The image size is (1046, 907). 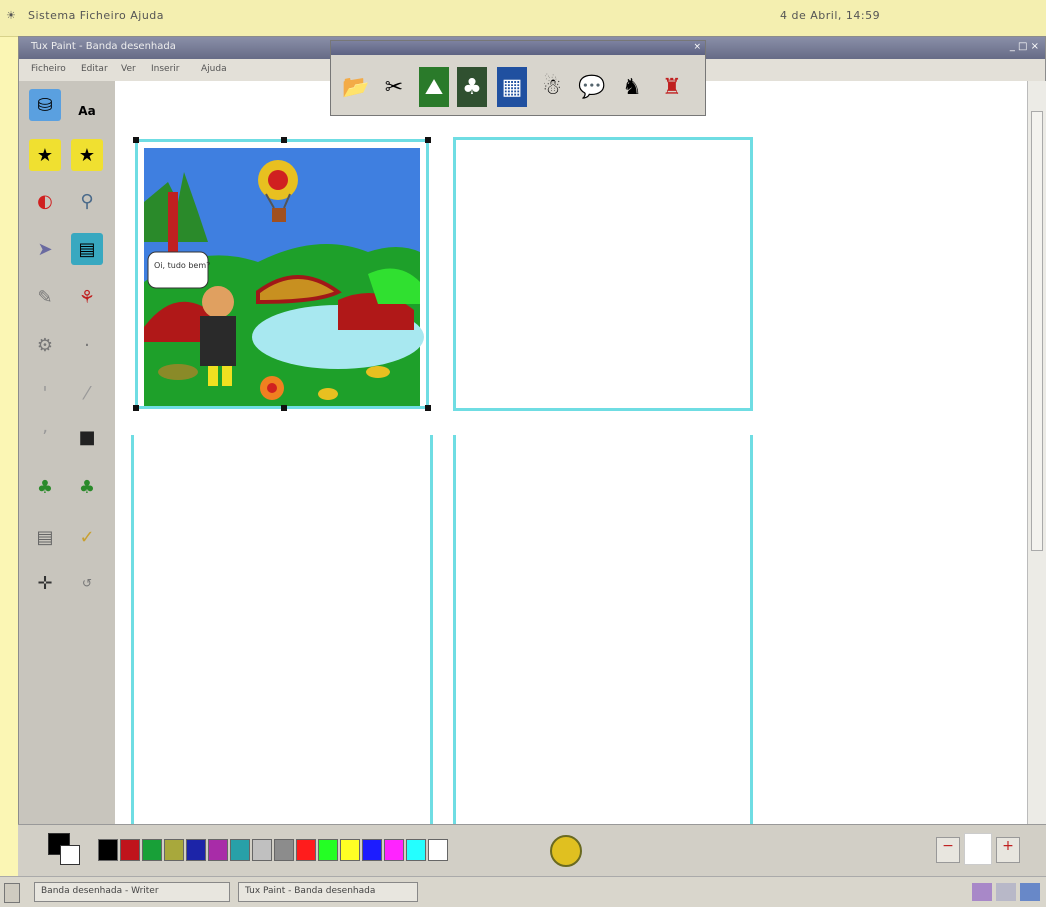 I want to click on show-desktop-icon, so click(x=12, y=893).